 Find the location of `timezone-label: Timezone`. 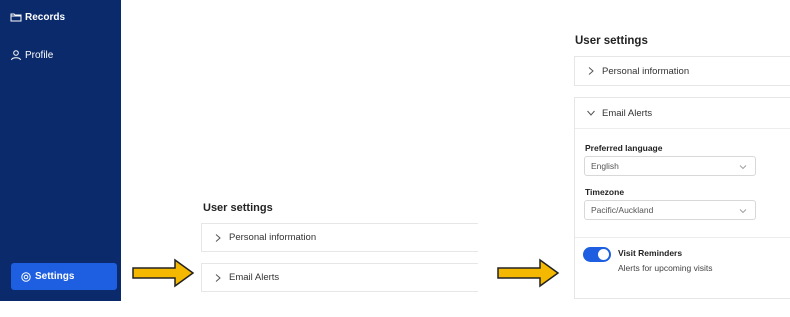

timezone-label: Timezone is located at coordinates (605, 192).